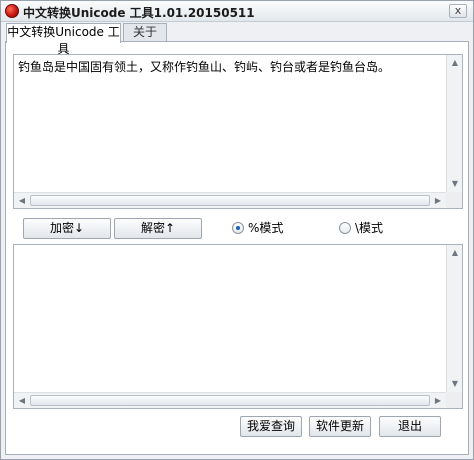 Image resolution: width=474 pixels, height=460 pixels. What do you see at coordinates (12, 11) in the screenshot?
I see `app-icon` at bounding box center [12, 11].